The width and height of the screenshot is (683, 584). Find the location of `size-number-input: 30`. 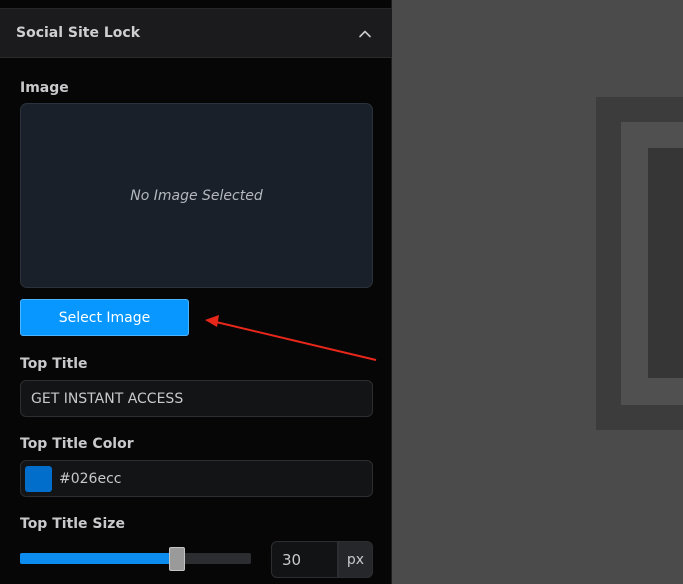

size-number-input: 30 is located at coordinates (304, 559).